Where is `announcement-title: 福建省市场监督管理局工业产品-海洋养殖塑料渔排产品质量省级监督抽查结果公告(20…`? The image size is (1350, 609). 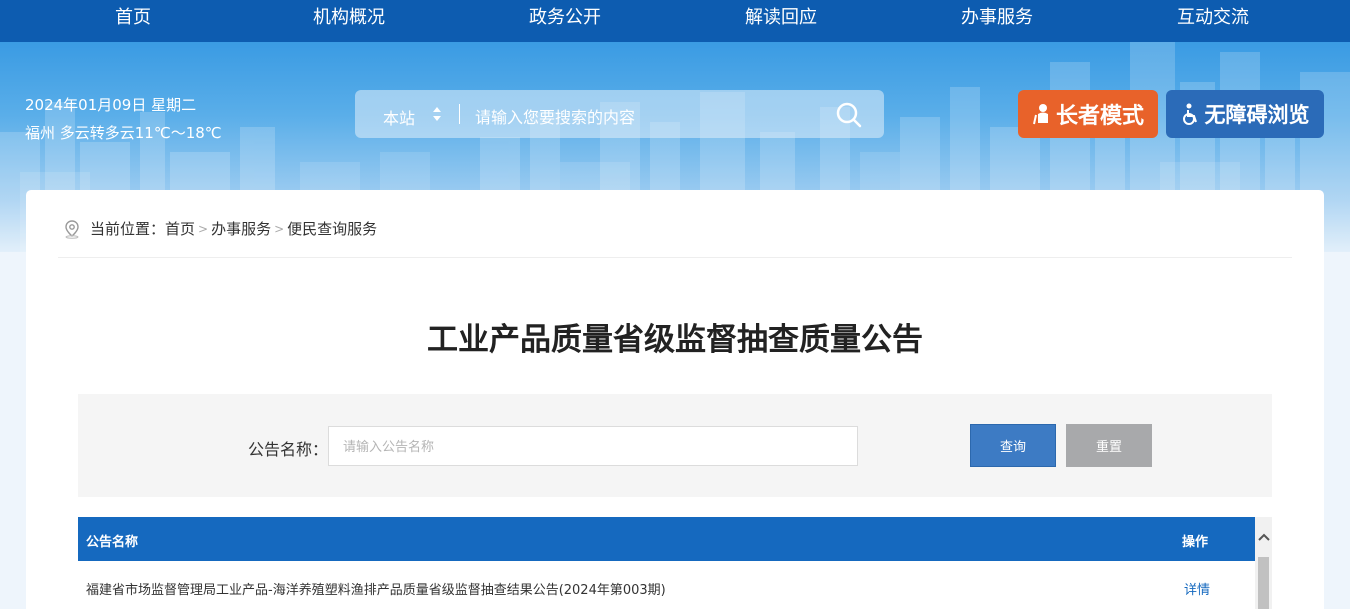 announcement-title: 福建省市场监督管理局工业产品-海洋养殖塑料渔排产品质量省级监督抽查结果公告(20… is located at coordinates (376, 590).